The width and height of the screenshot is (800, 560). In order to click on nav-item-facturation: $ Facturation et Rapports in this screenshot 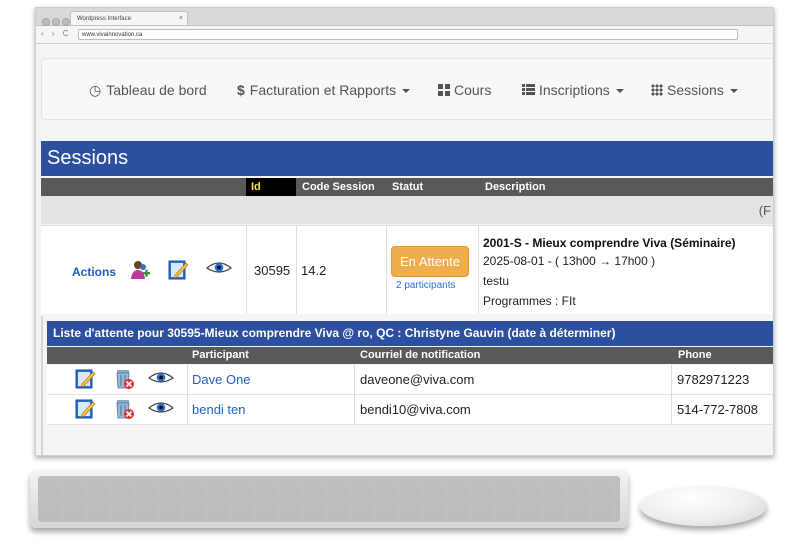, I will do `click(324, 90)`.